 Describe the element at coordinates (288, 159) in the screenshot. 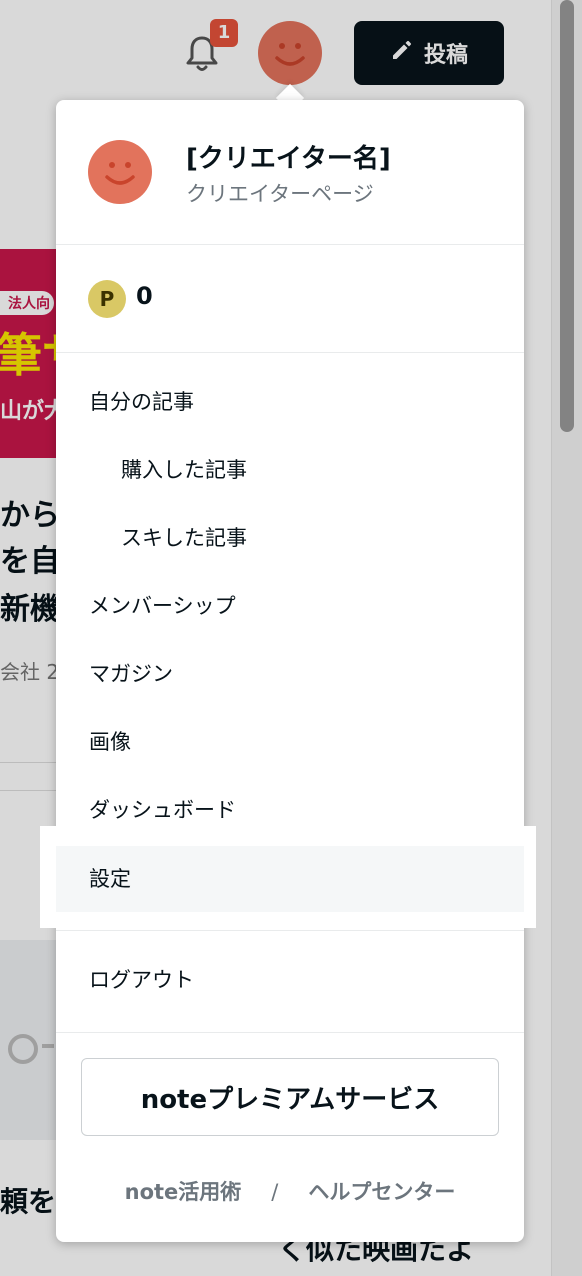

I see `creator-name: [クリエイター名]` at that location.